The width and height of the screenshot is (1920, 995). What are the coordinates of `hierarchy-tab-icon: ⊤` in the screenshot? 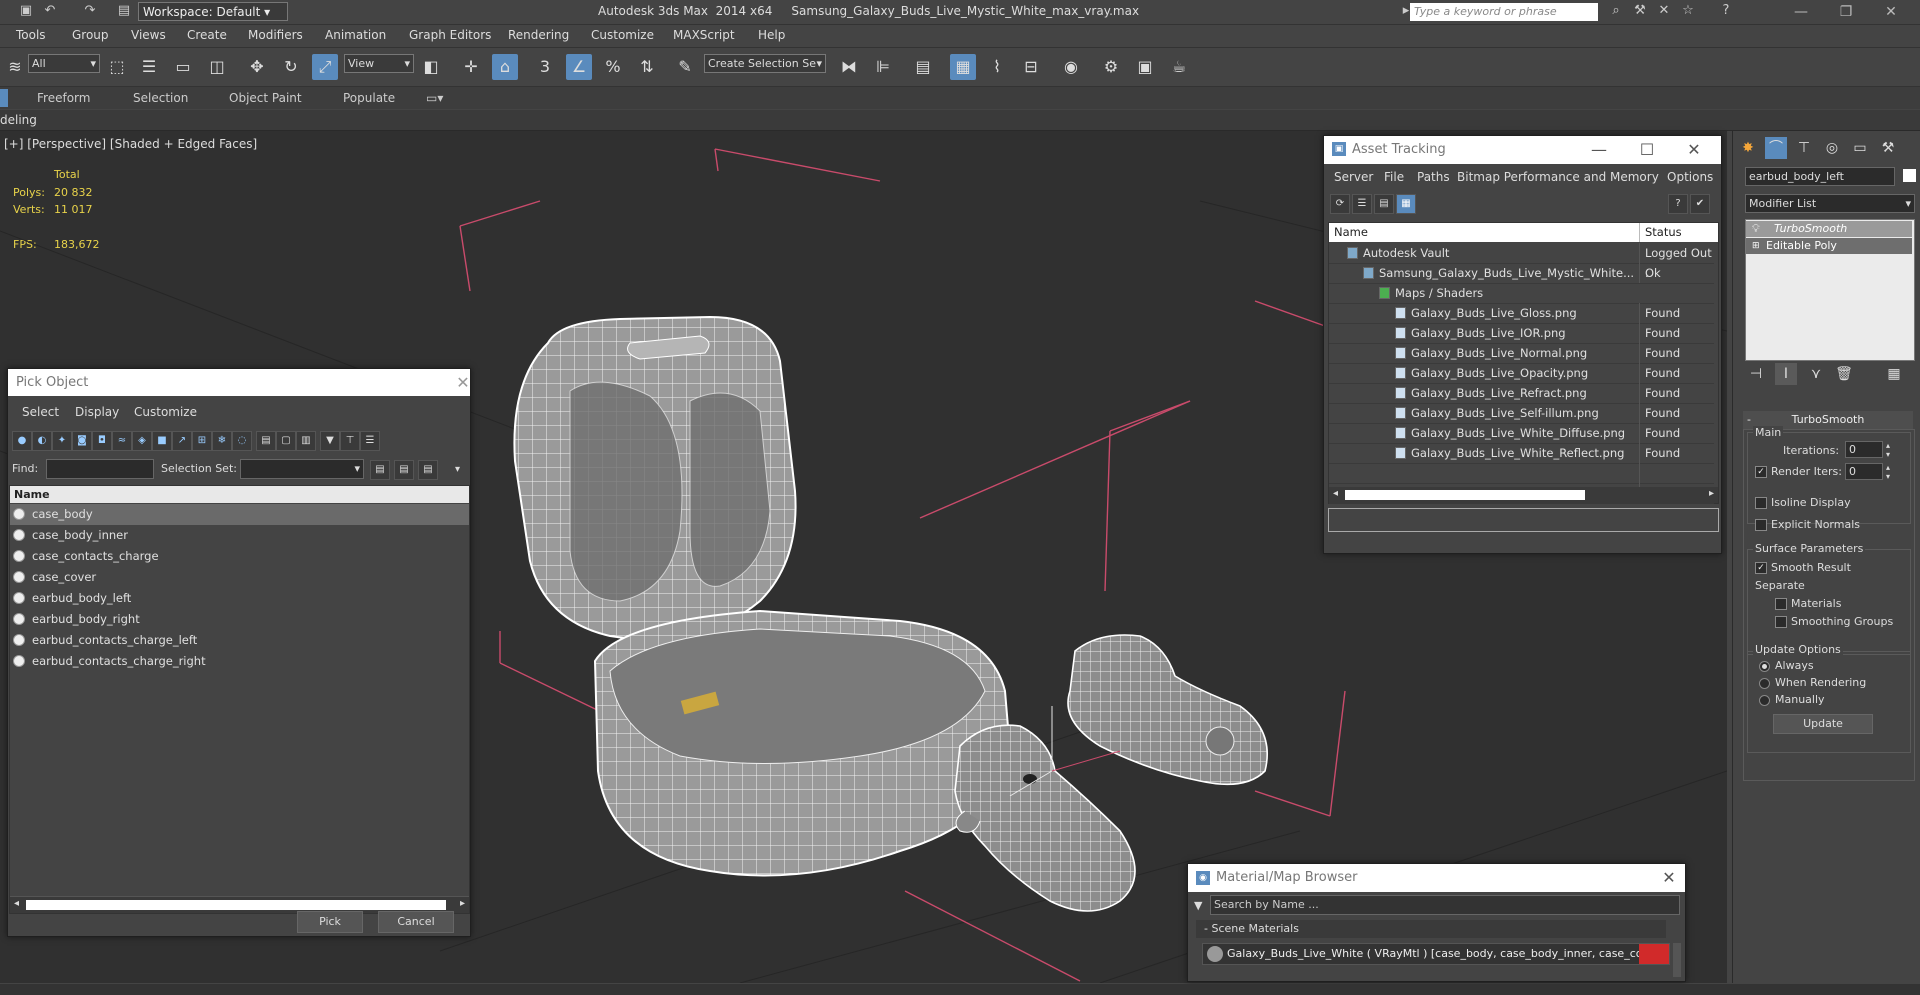 It's located at (1804, 148).